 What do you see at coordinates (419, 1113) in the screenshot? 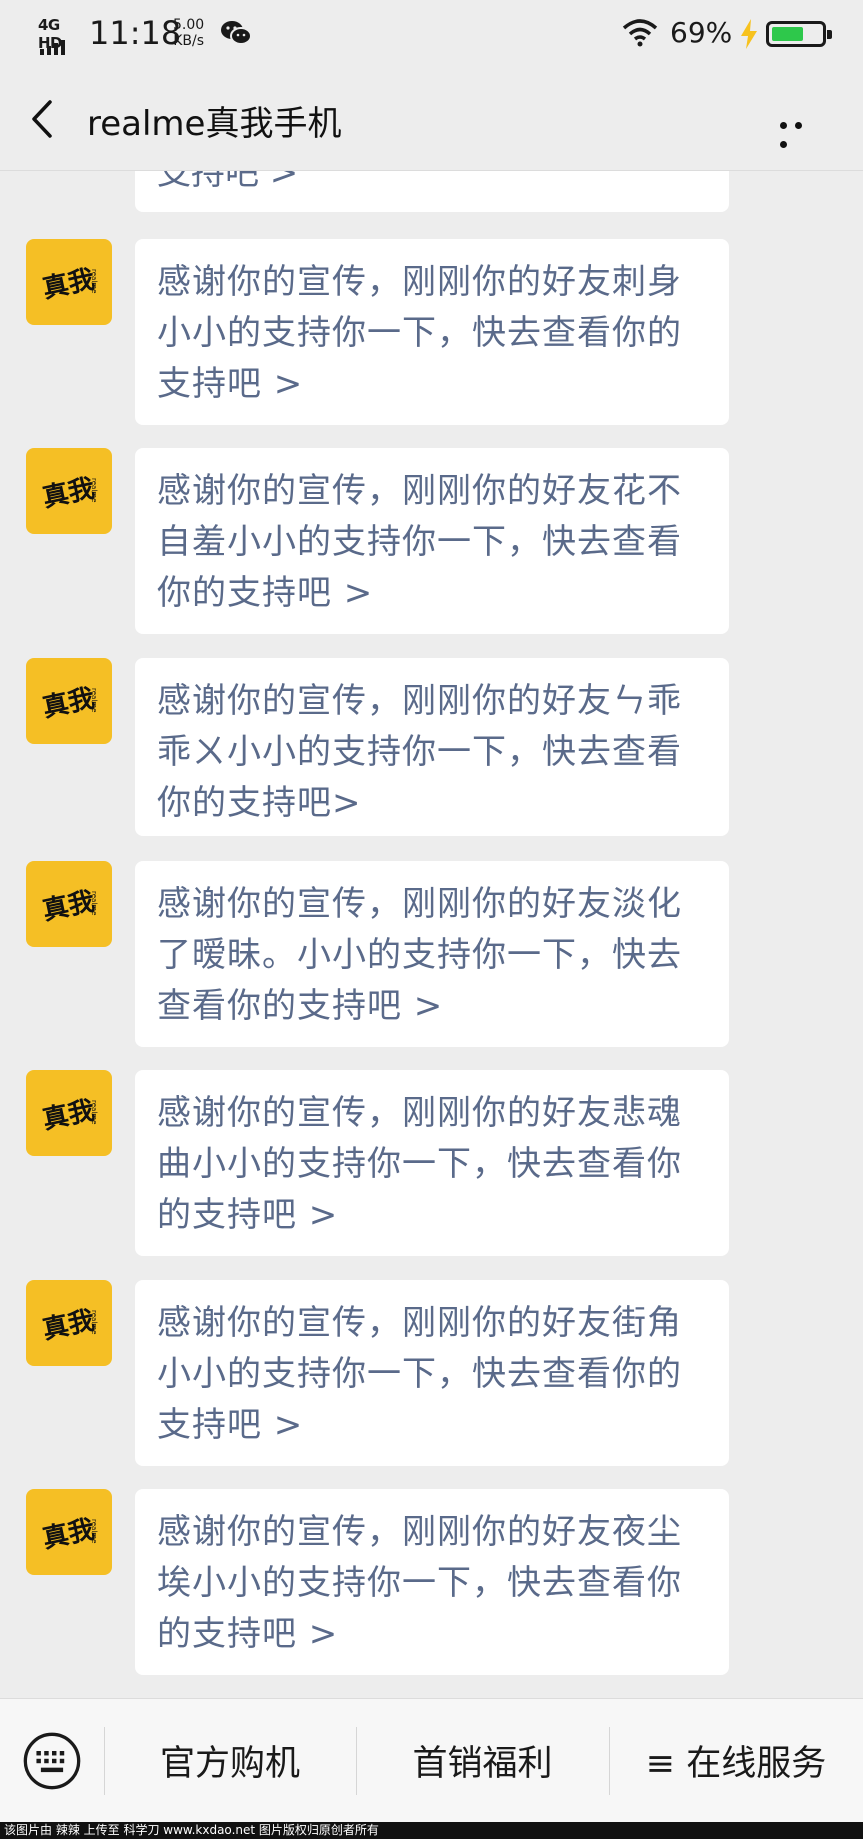
I see `message-text-line: 感谢你的宣传，刚刚你的好友悲魂` at bounding box center [419, 1113].